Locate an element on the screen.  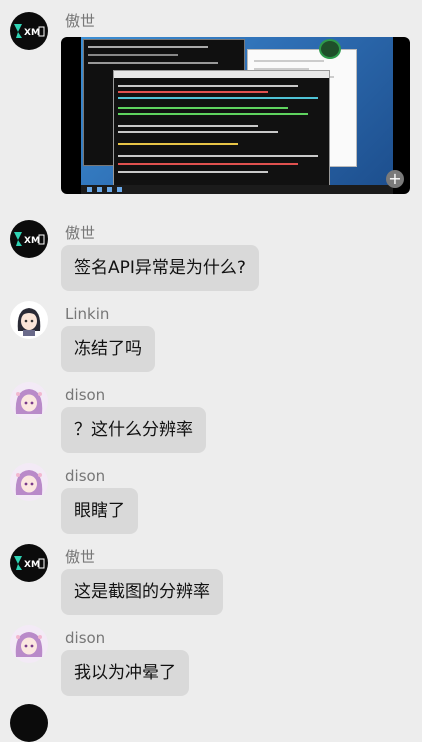
message-bubble: 我以为冲晕了 is located at coordinates (125, 673).